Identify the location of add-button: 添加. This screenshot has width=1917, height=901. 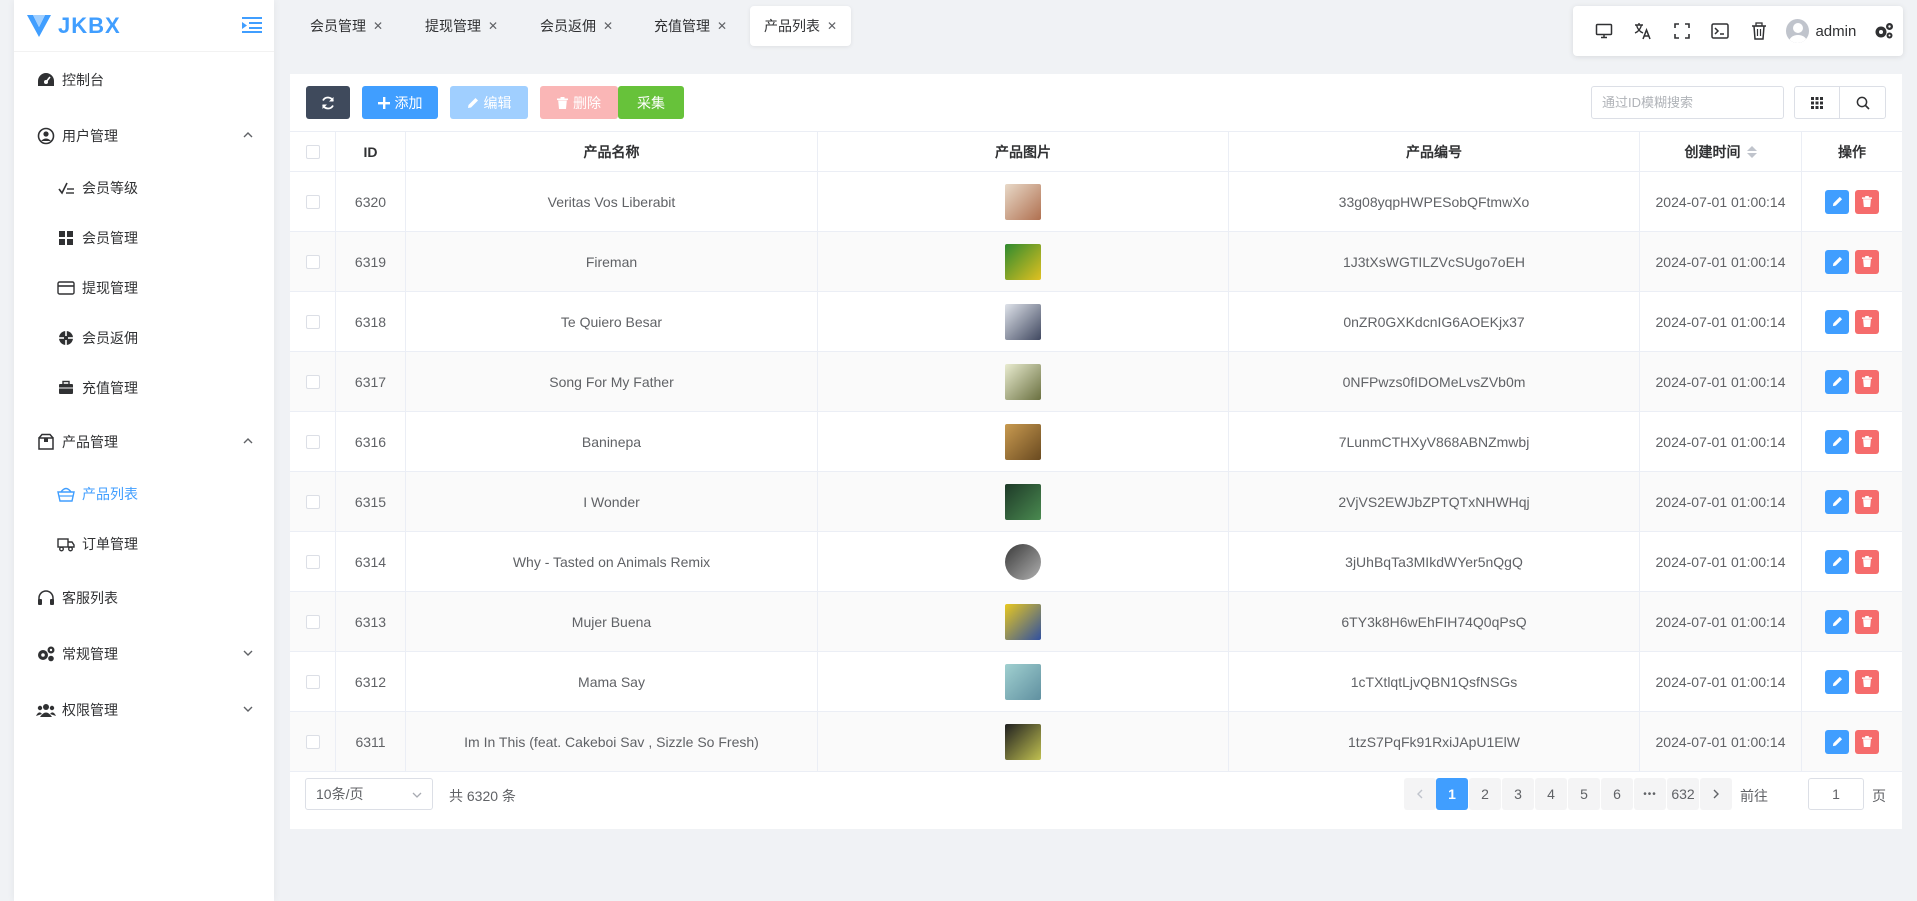
(400, 102).